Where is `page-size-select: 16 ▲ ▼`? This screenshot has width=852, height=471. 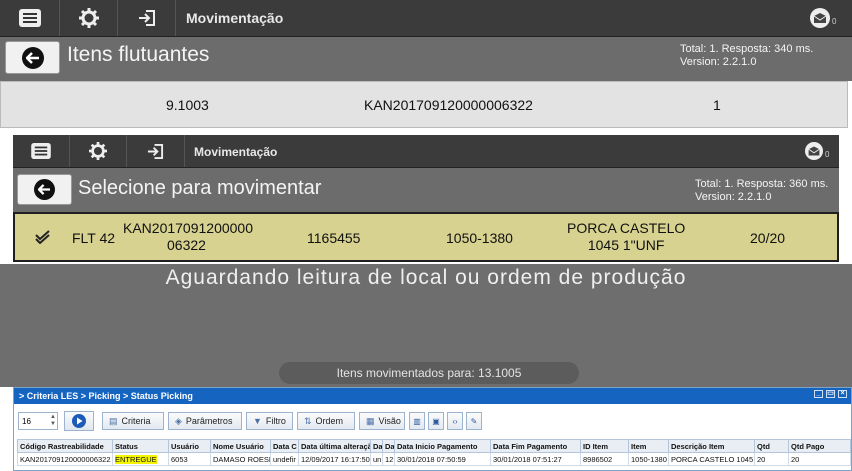
page-size-select: 16 ▲ ▼ is located at coordinates (38, 421).